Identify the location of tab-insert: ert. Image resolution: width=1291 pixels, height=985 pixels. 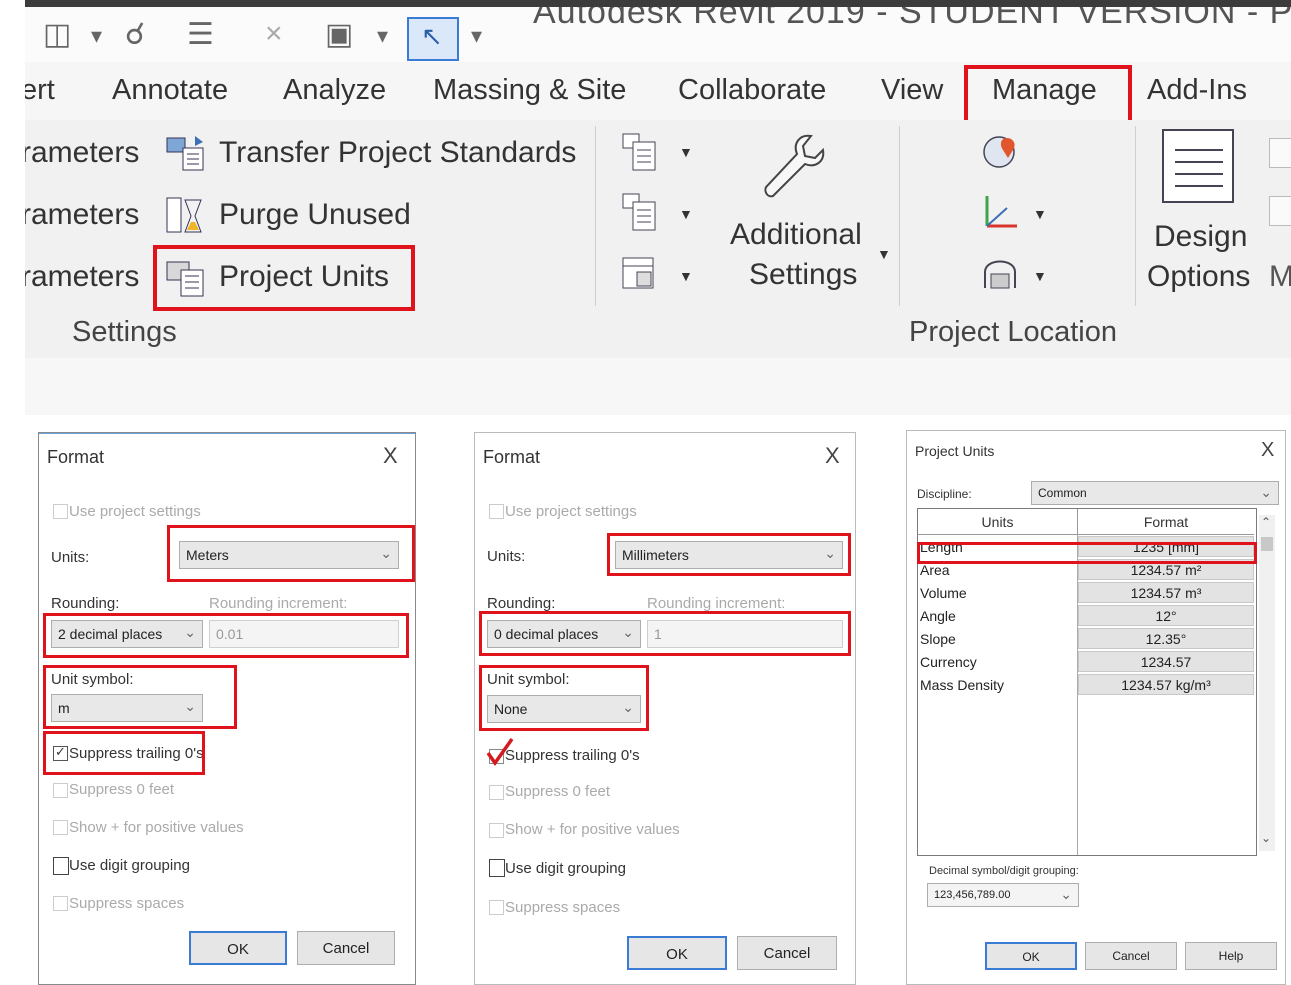
(40, 90).